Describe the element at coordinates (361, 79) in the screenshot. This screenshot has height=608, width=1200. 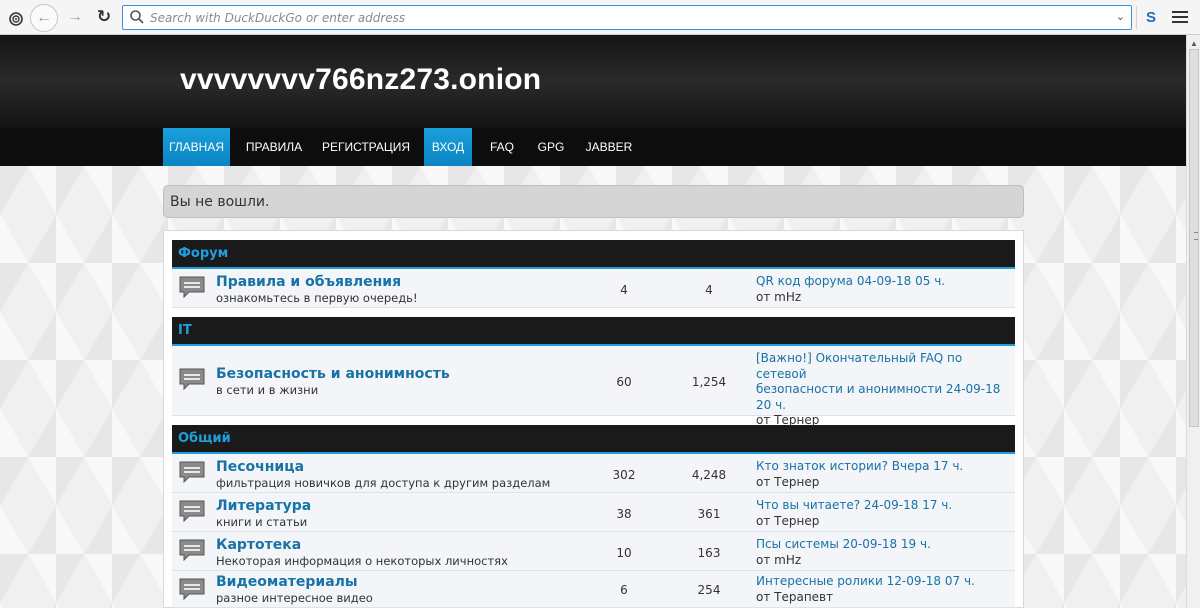
I see `site-title: vvvvvvvv766nz273.onion` at that location.